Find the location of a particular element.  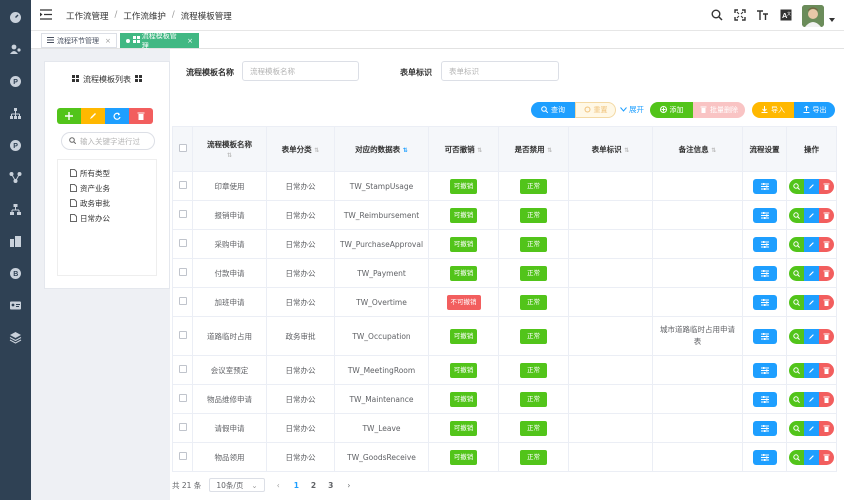

tab-workflow-step: 流程环节管理 × is located at coordinates (79, 40).